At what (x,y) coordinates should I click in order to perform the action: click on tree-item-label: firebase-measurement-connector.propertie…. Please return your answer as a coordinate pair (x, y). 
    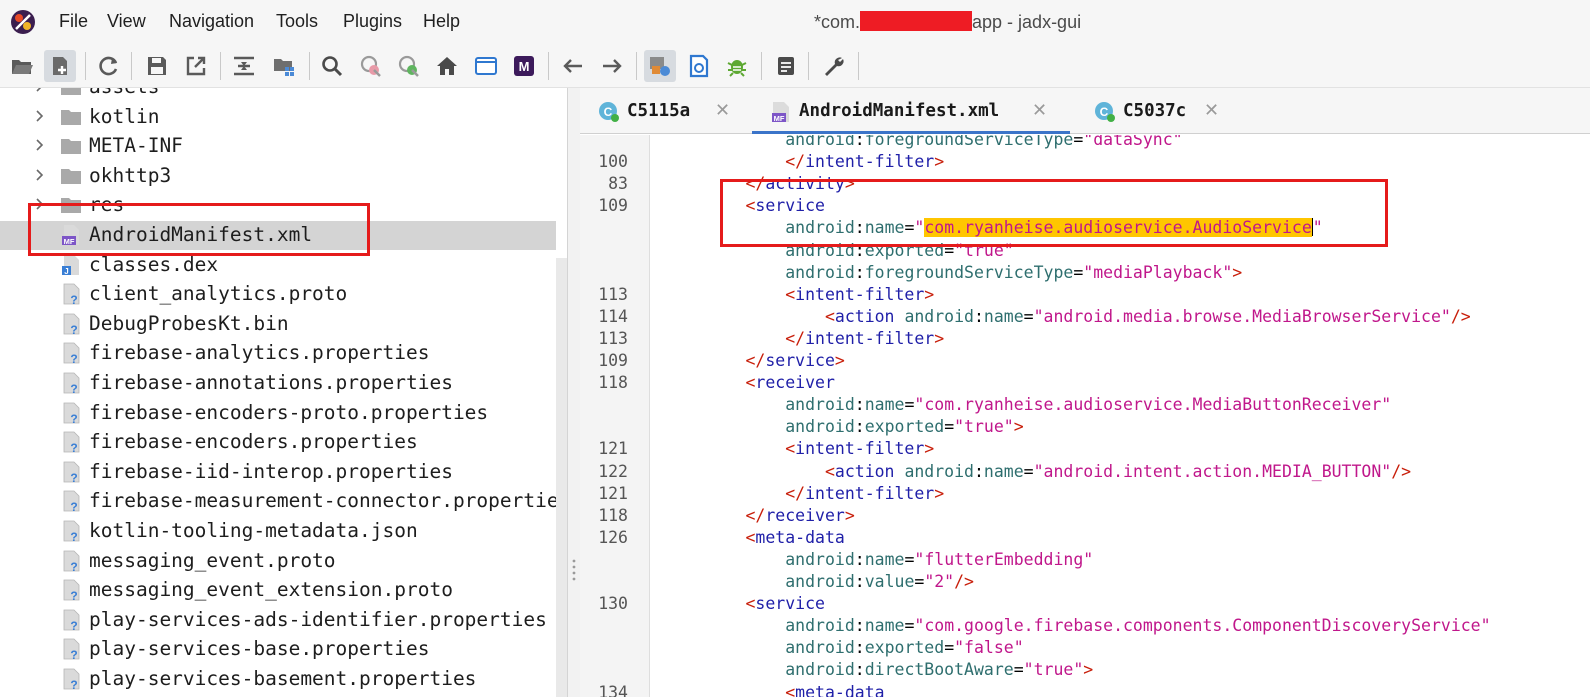
    Looking at the image, I should click on (322, 501).